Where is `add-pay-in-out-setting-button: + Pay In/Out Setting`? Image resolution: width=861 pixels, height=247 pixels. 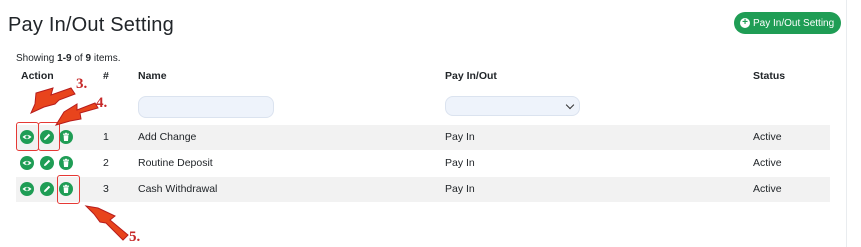 add-pay-in-out-setting-button: + Pay In/Out Setting is located at coordinates (788, 23).